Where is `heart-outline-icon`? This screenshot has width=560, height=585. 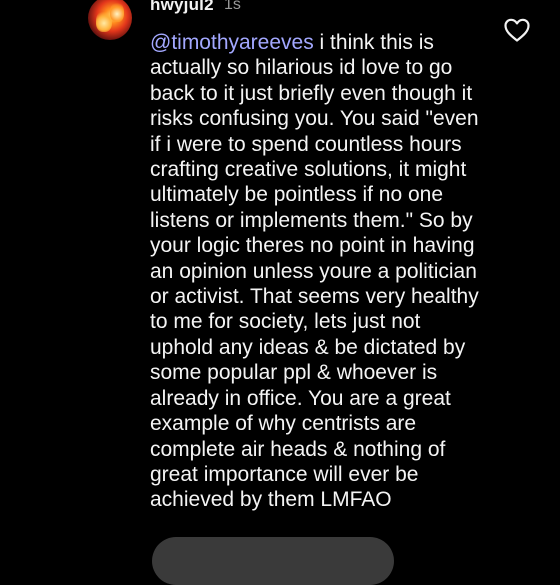 heart-outline-icon is located at coordinates (517, 30).